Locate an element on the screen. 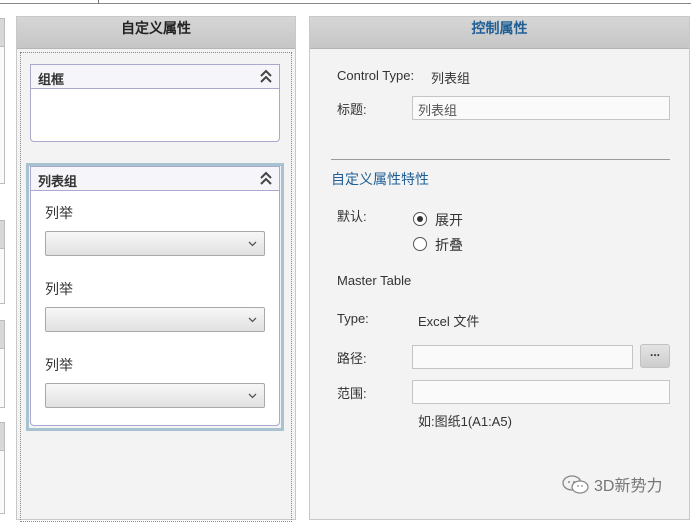 Image resolution: width=691 pixels, height=522 pixels. path-label: 路径: is located at coordinates (352, 358).